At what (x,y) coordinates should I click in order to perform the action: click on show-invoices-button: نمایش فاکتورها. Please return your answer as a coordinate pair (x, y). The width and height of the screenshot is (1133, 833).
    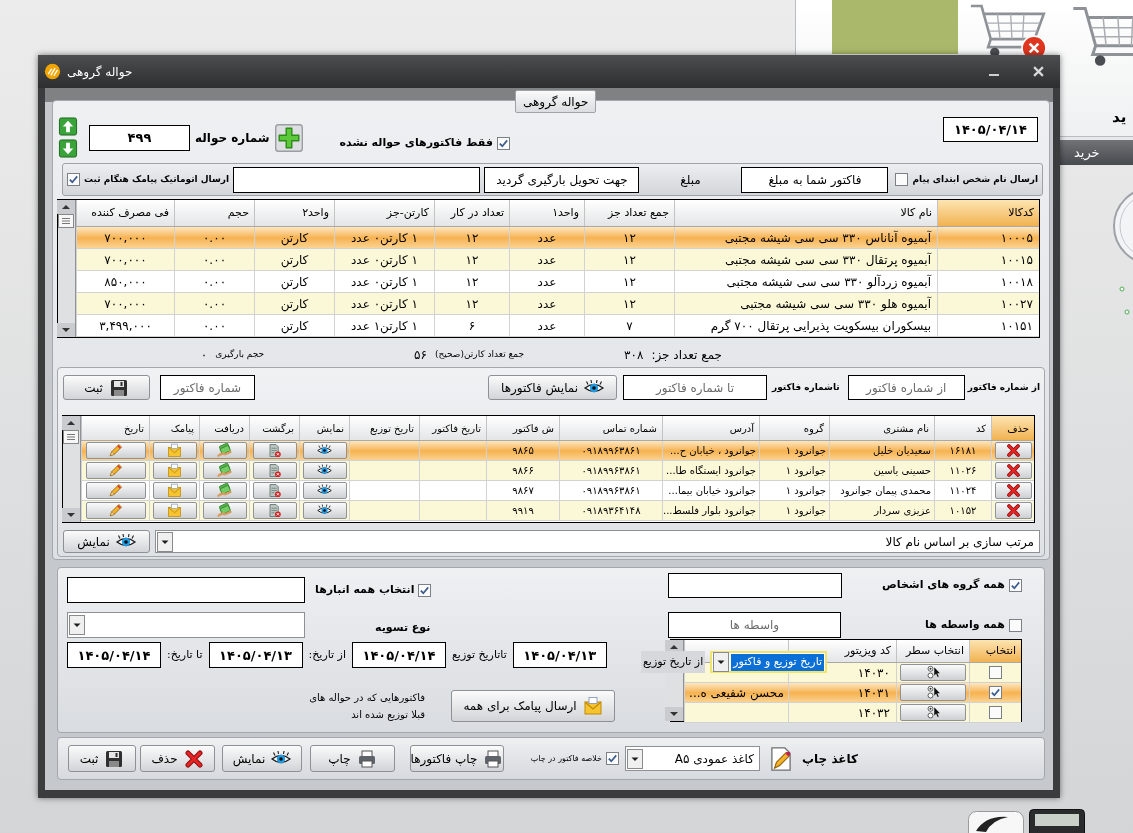
    Looking at the image, I should click on (553, 387).